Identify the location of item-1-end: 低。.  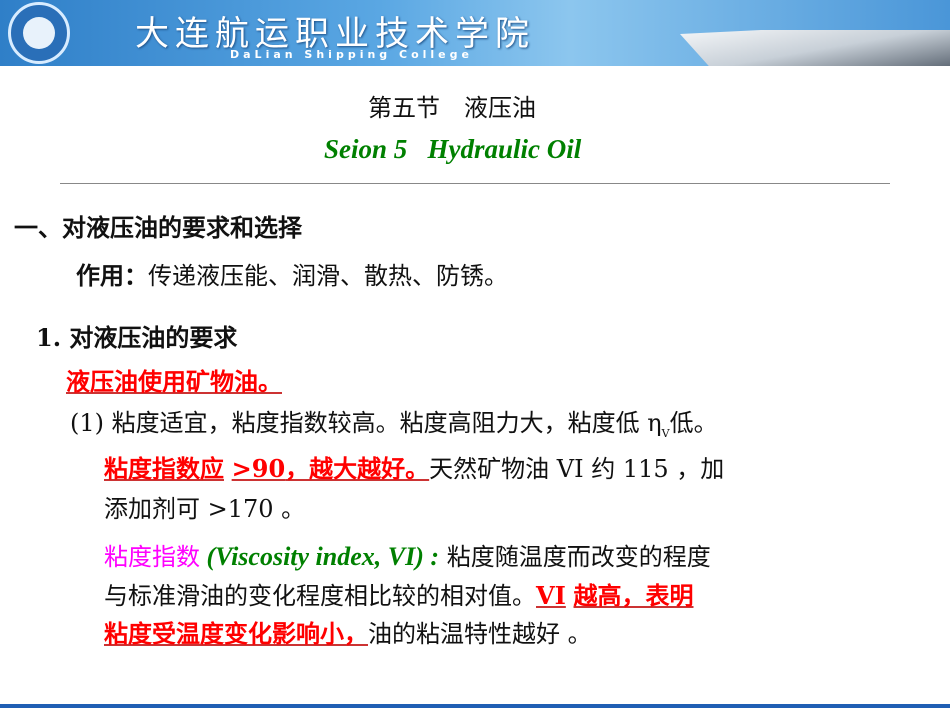
(693, 423).